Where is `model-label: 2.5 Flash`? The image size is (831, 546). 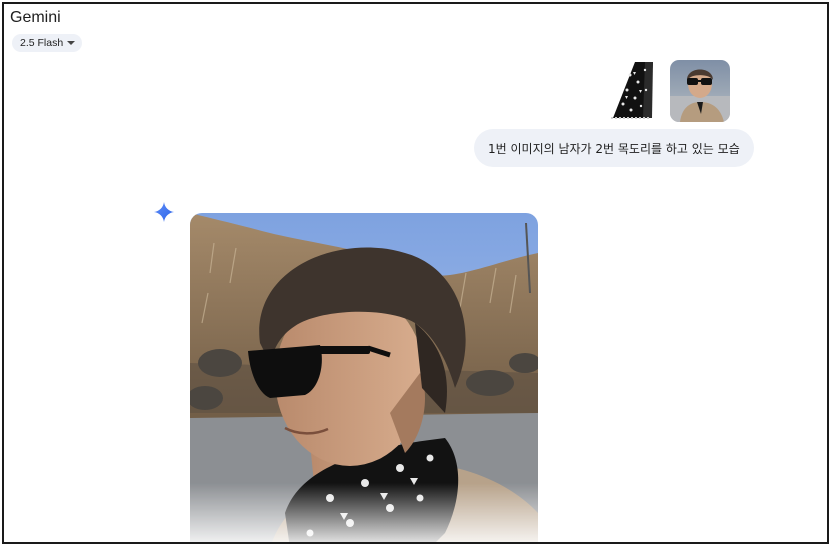 model-label: 2.5 Flash is located at coordinates (42, 43).